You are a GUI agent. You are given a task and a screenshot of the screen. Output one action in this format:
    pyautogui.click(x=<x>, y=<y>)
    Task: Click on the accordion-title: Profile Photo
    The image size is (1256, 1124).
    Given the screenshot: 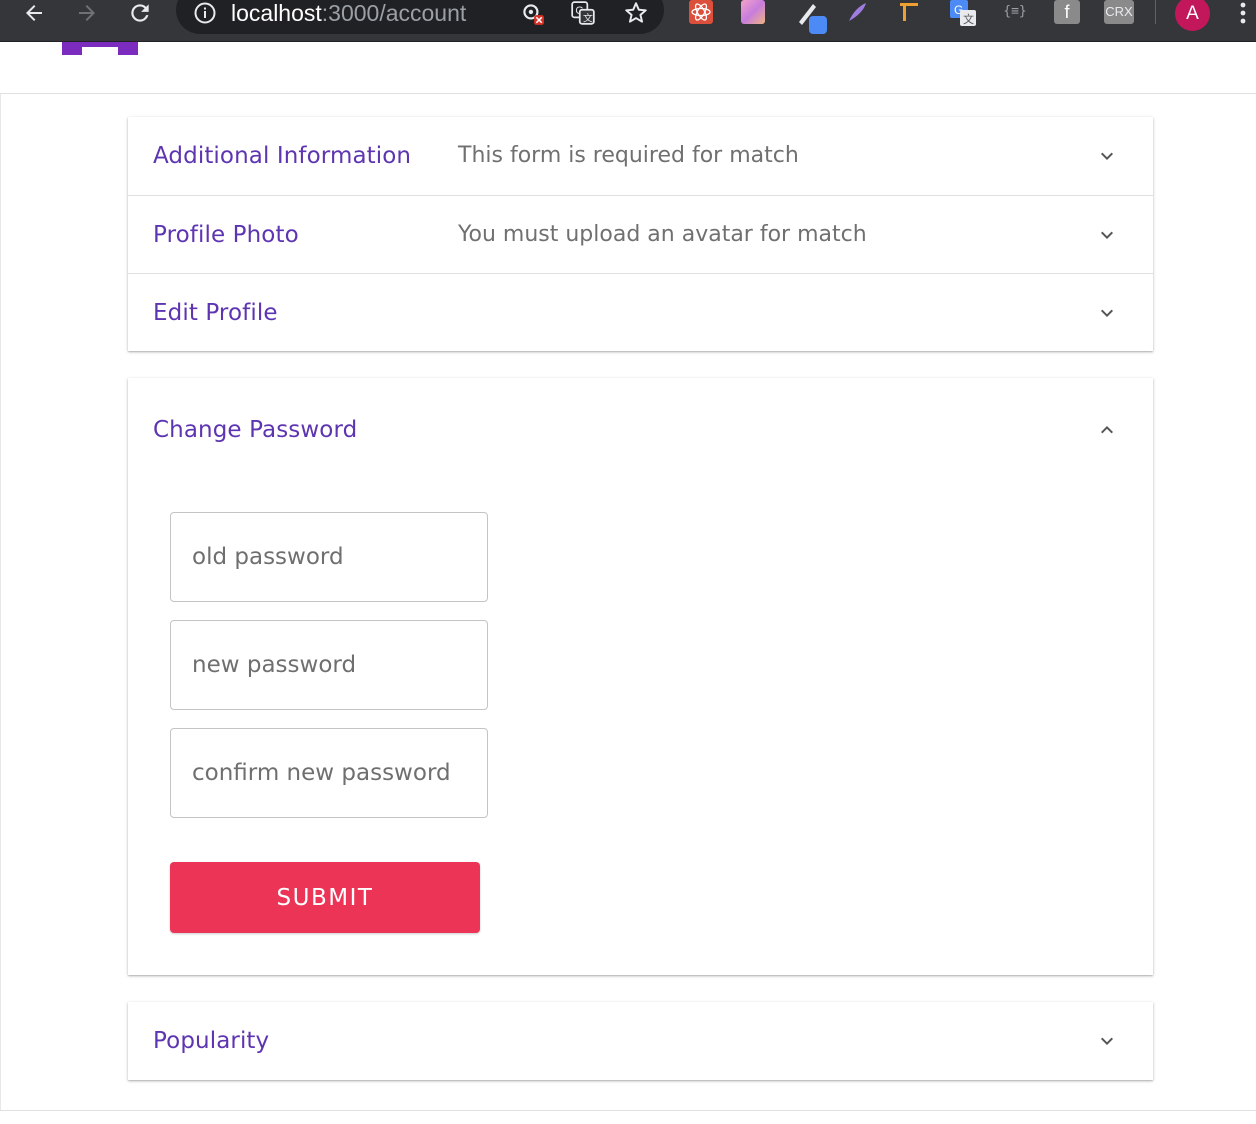 What is the action you would take?
    pyautogui.click(x=226, y=235)
    